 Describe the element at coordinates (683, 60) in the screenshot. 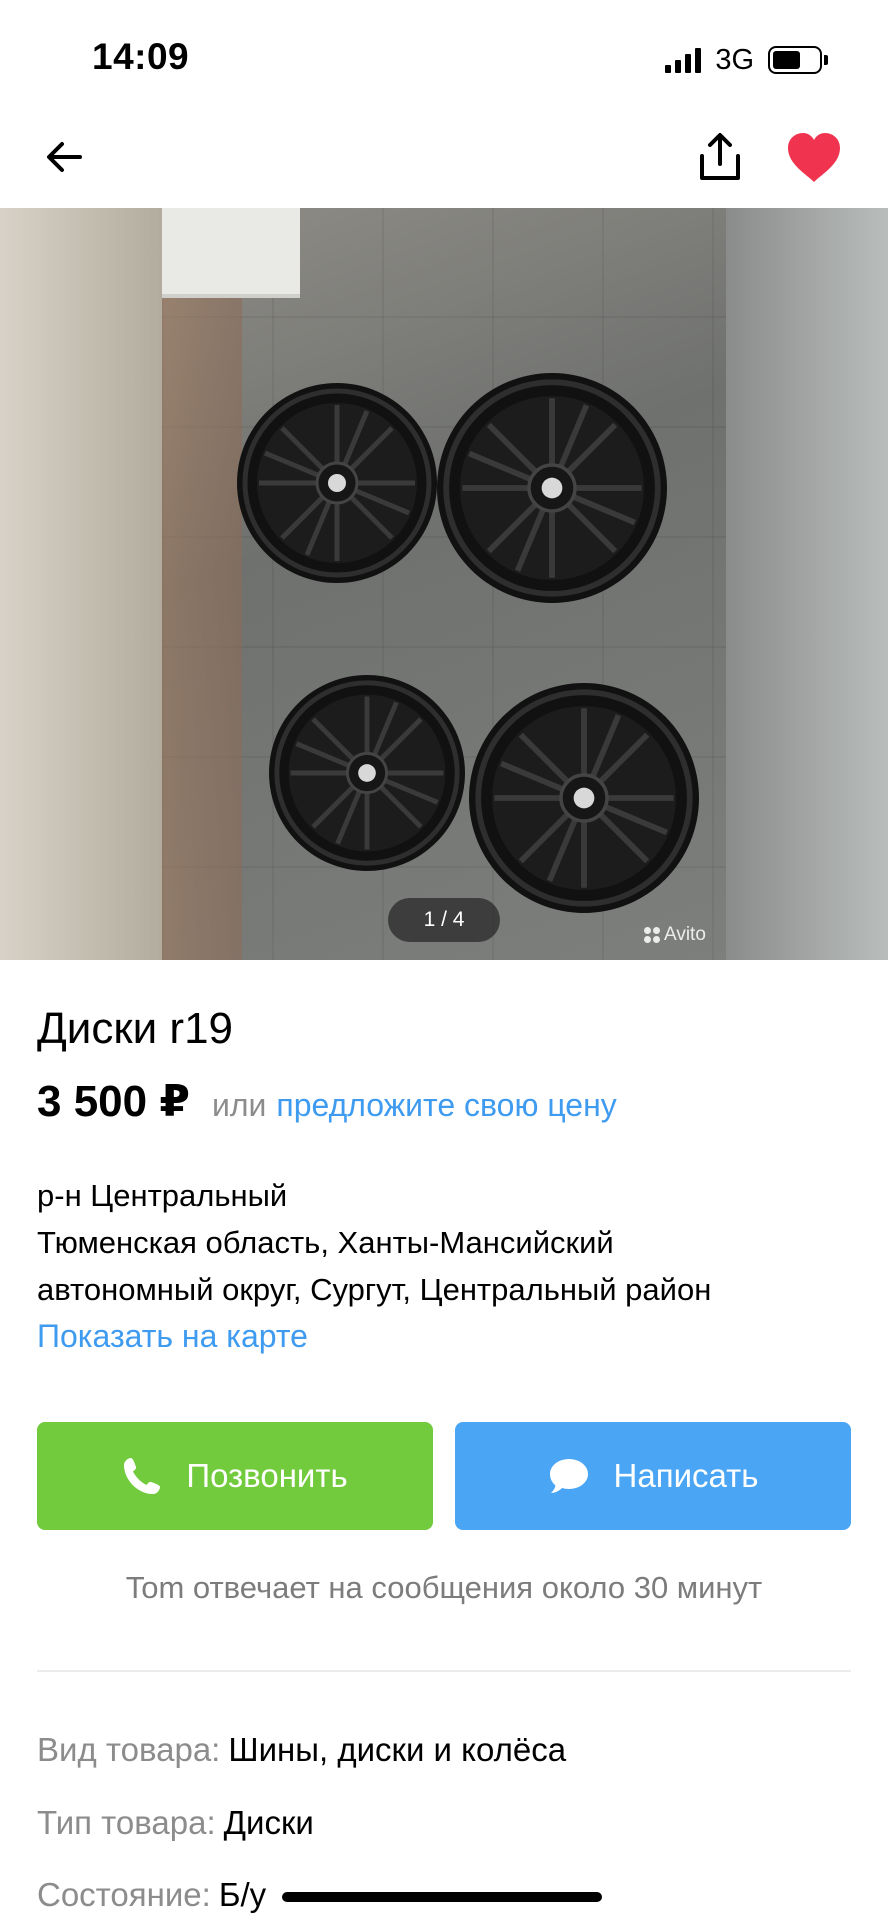

I see `signal-icon` at that location.